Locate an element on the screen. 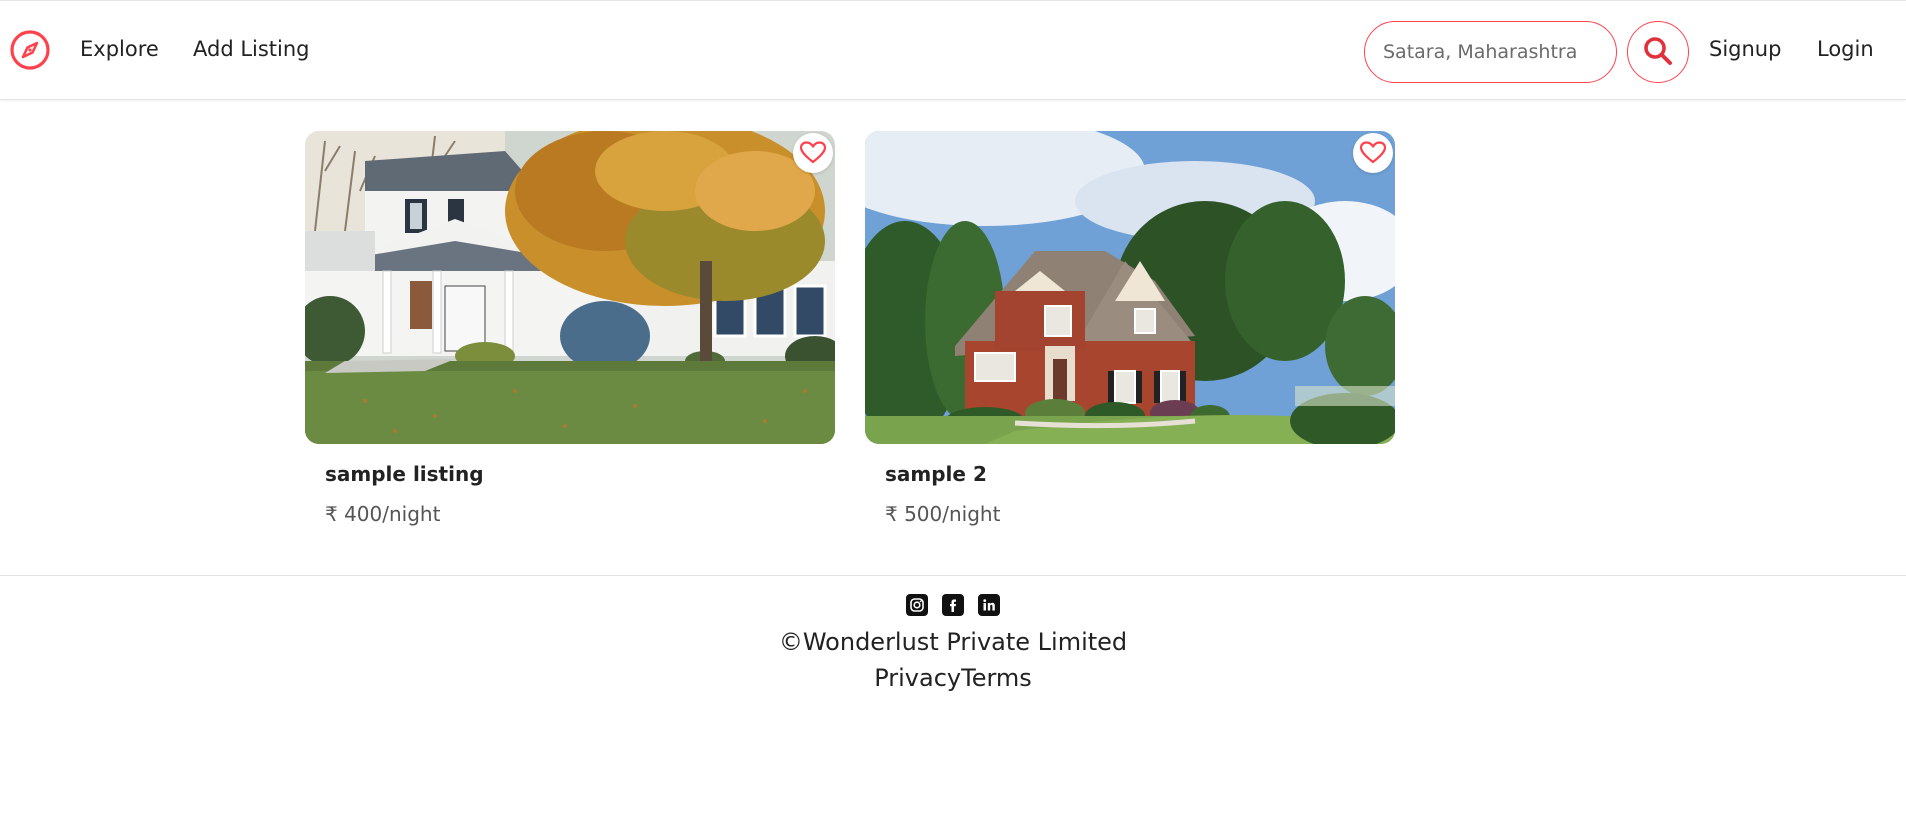 The width and height of the screenshot is (1906, 822). privacy-link: Privacy is located at coordinates (917, 678).